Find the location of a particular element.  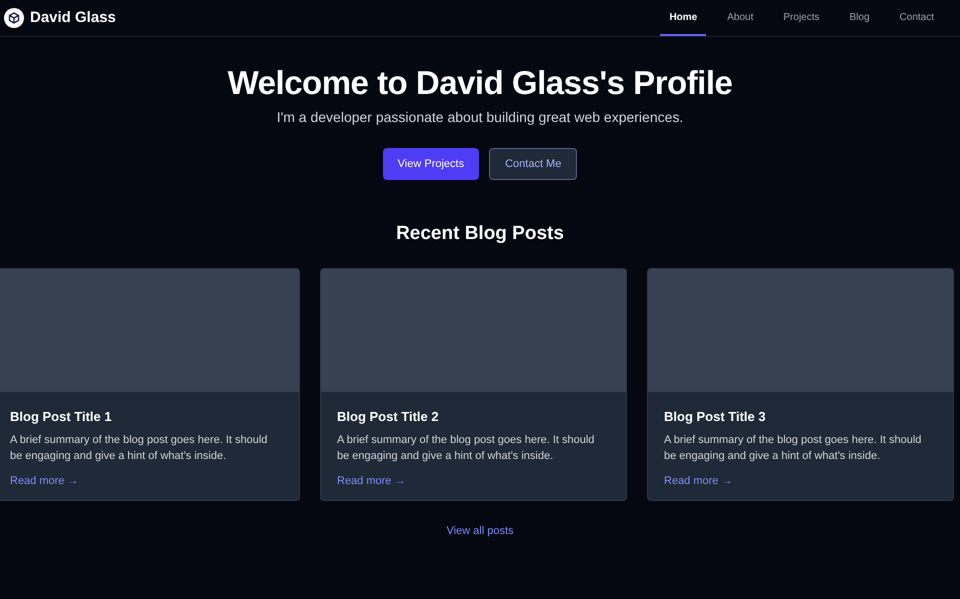

section-heading: Recent Blog Posts is located at coordinates (480, 234).